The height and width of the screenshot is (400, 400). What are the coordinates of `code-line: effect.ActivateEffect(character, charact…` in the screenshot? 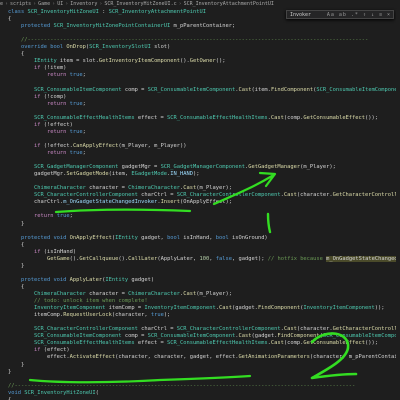 It's located at (200, 357).